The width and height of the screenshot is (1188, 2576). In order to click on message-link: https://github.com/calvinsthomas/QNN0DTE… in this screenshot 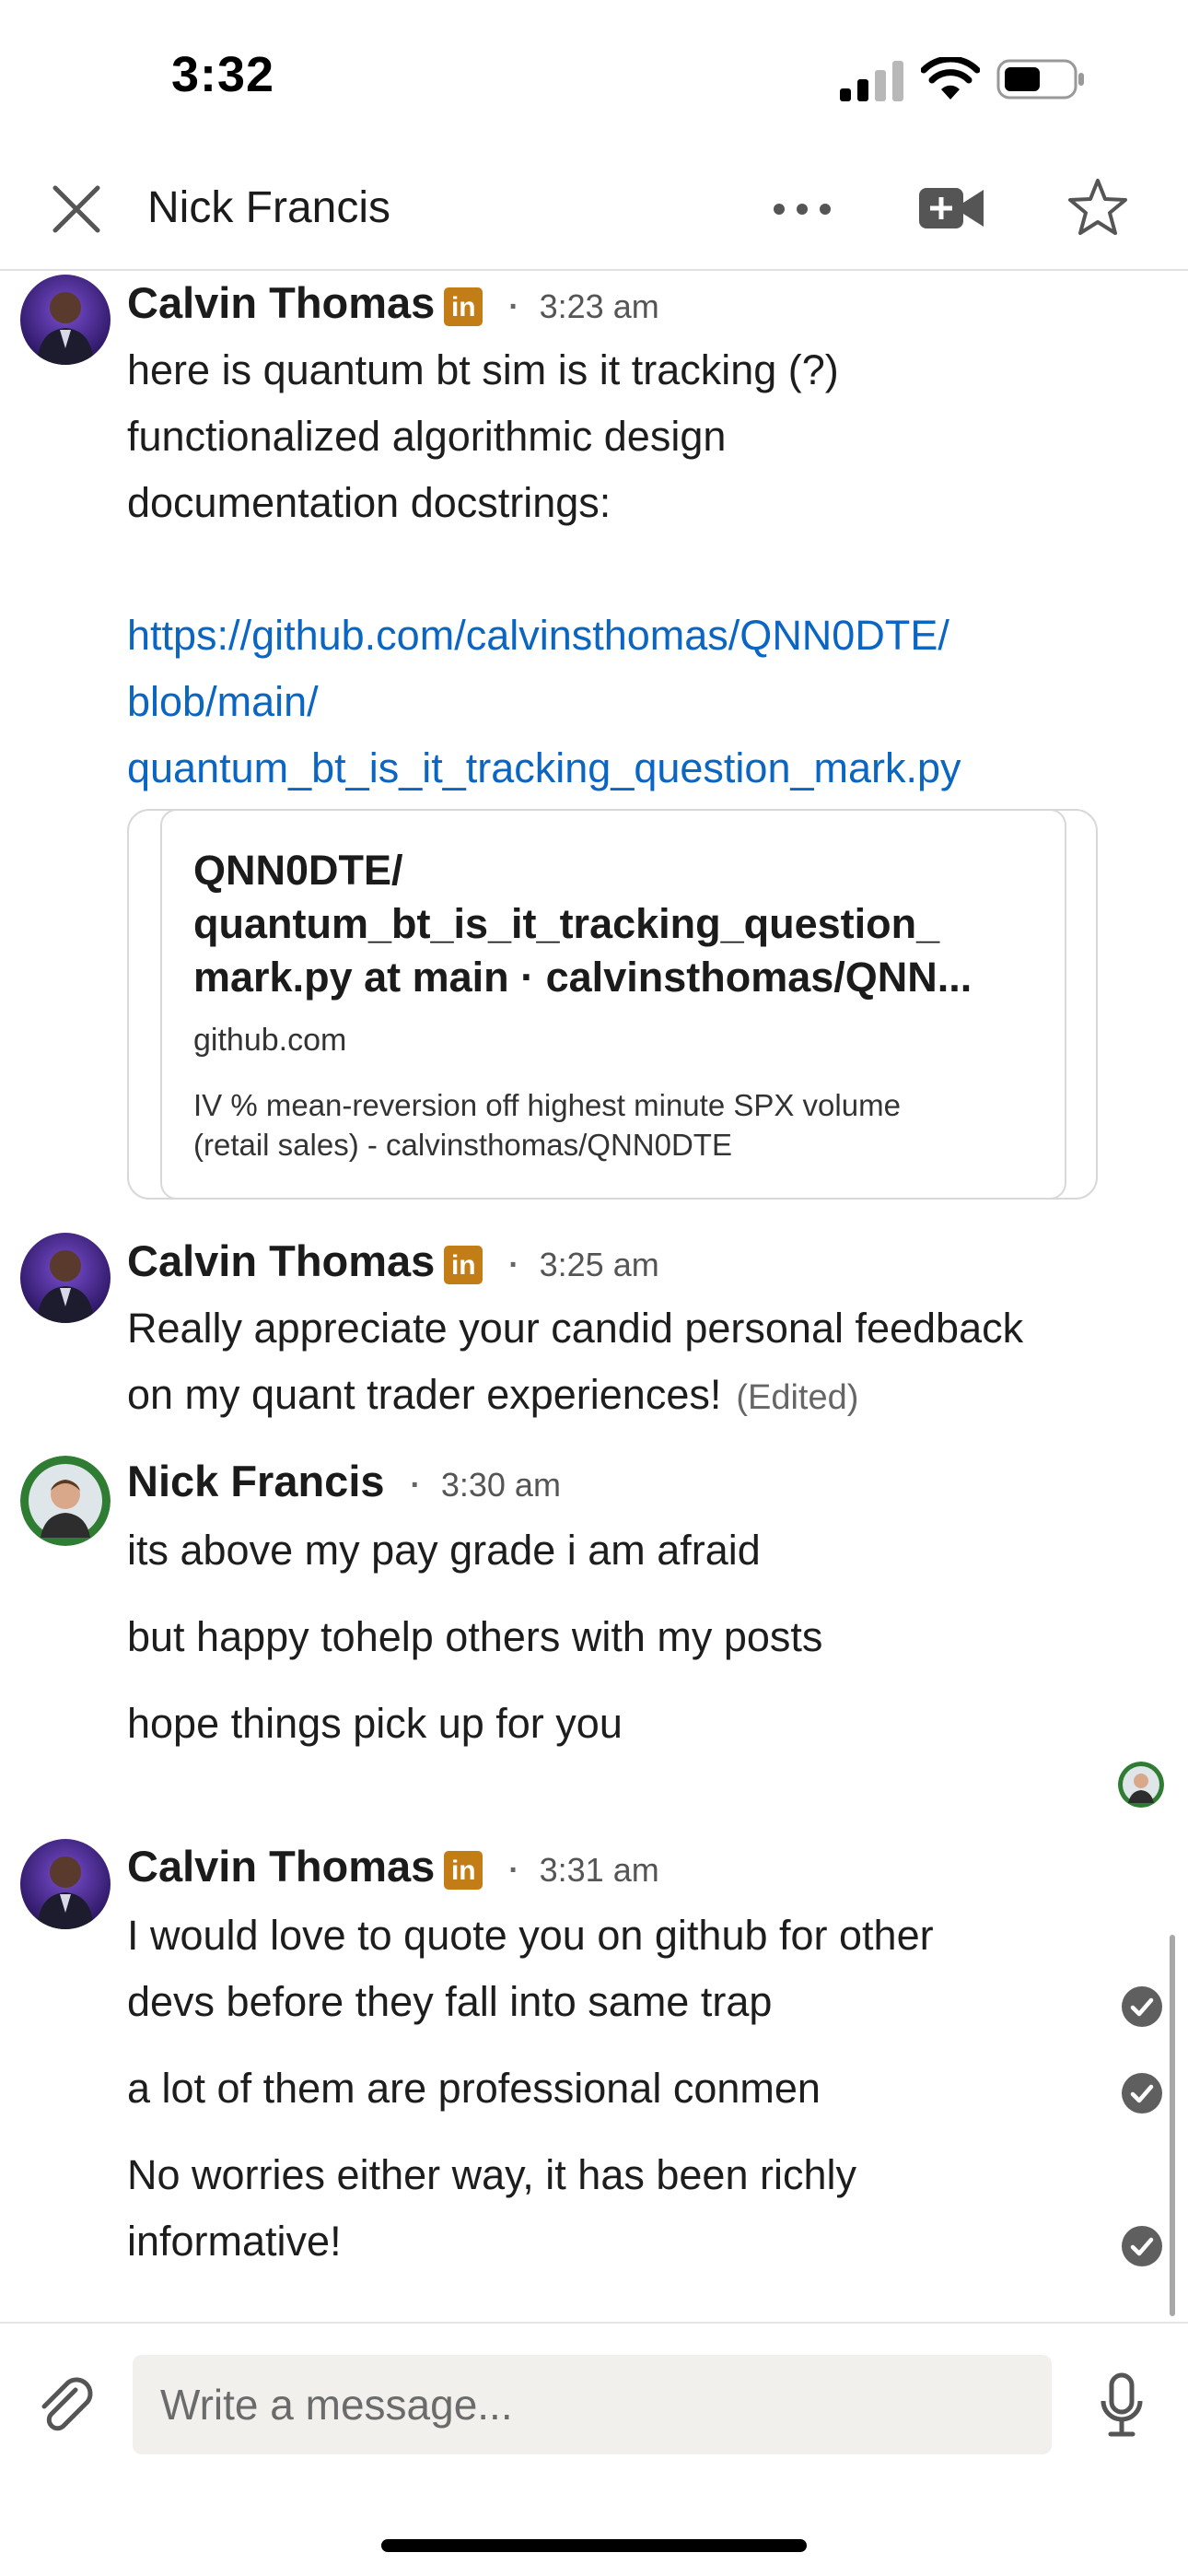, I will do `click(615, 636)`.